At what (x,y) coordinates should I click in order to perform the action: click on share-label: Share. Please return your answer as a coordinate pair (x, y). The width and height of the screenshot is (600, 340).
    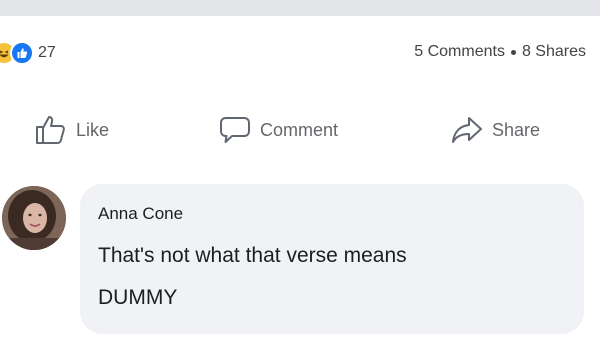
    Looking at the image, I should click on (516, 129).